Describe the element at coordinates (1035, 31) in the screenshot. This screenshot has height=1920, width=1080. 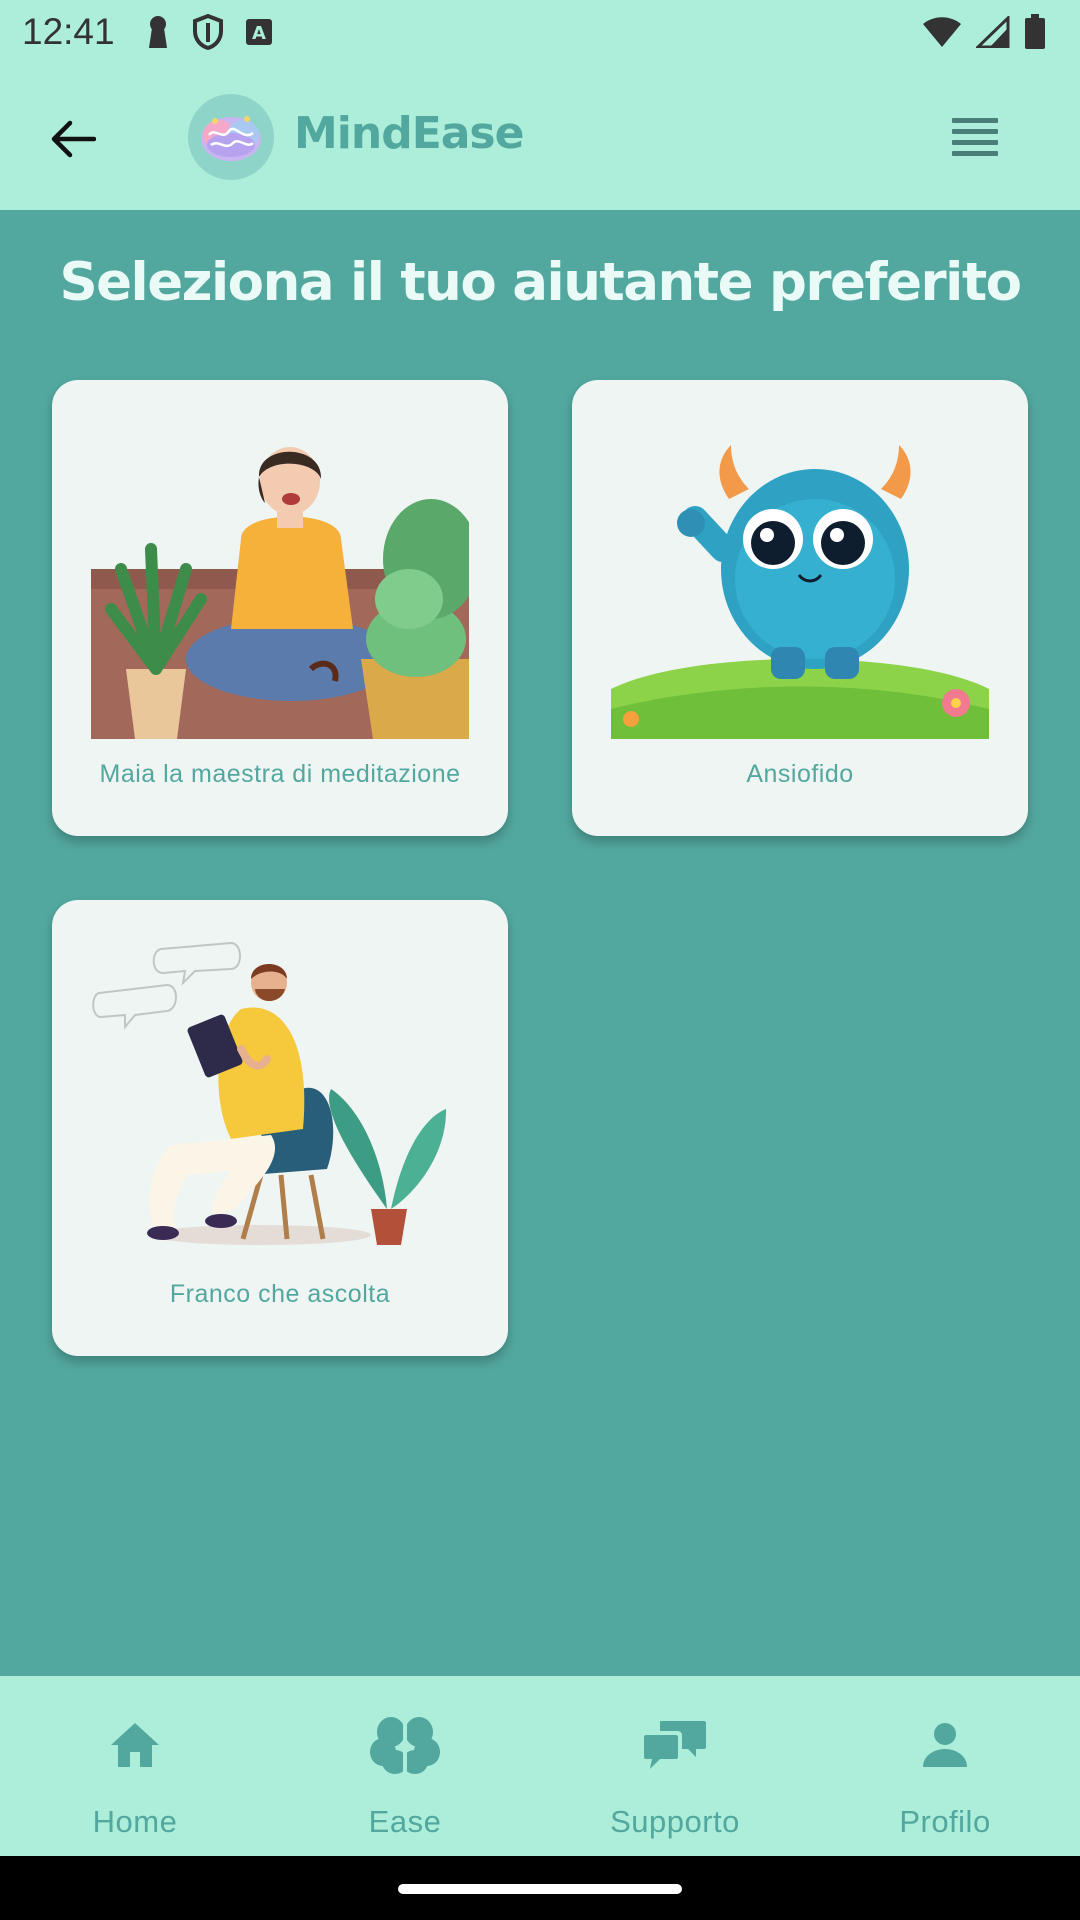
I see `battery-icon` at that location.